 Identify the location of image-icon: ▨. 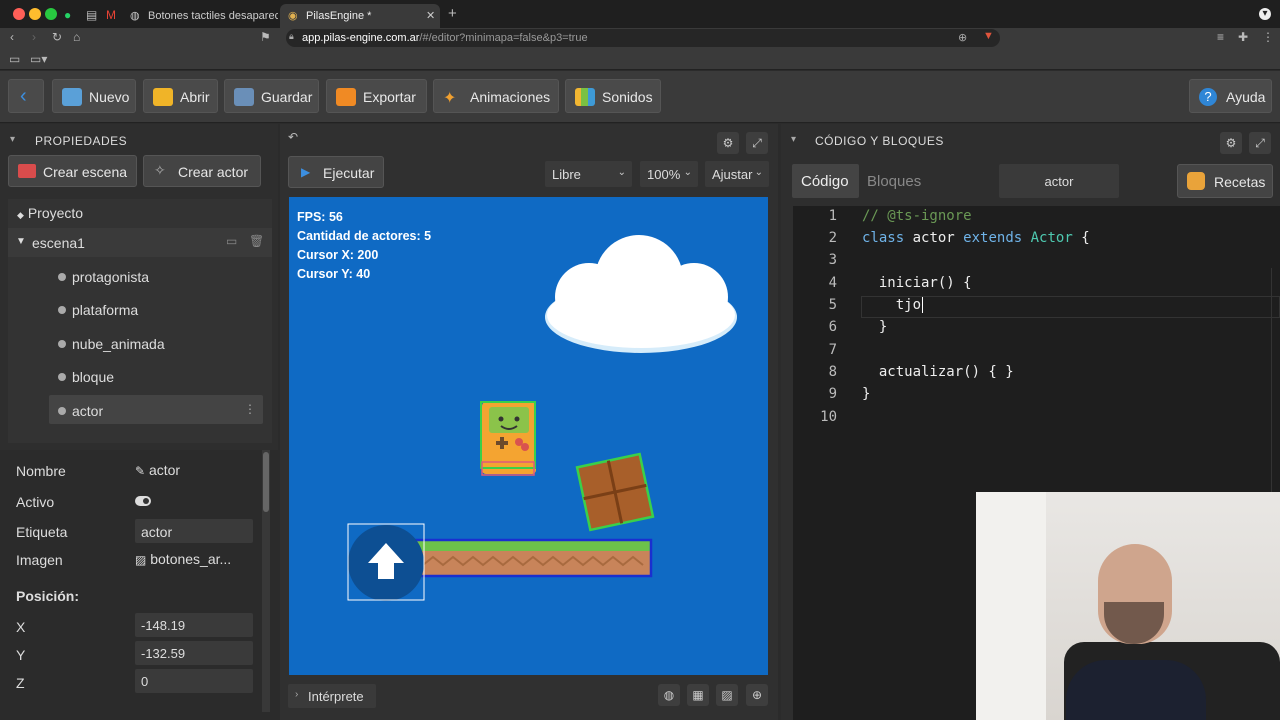
(727, 695).